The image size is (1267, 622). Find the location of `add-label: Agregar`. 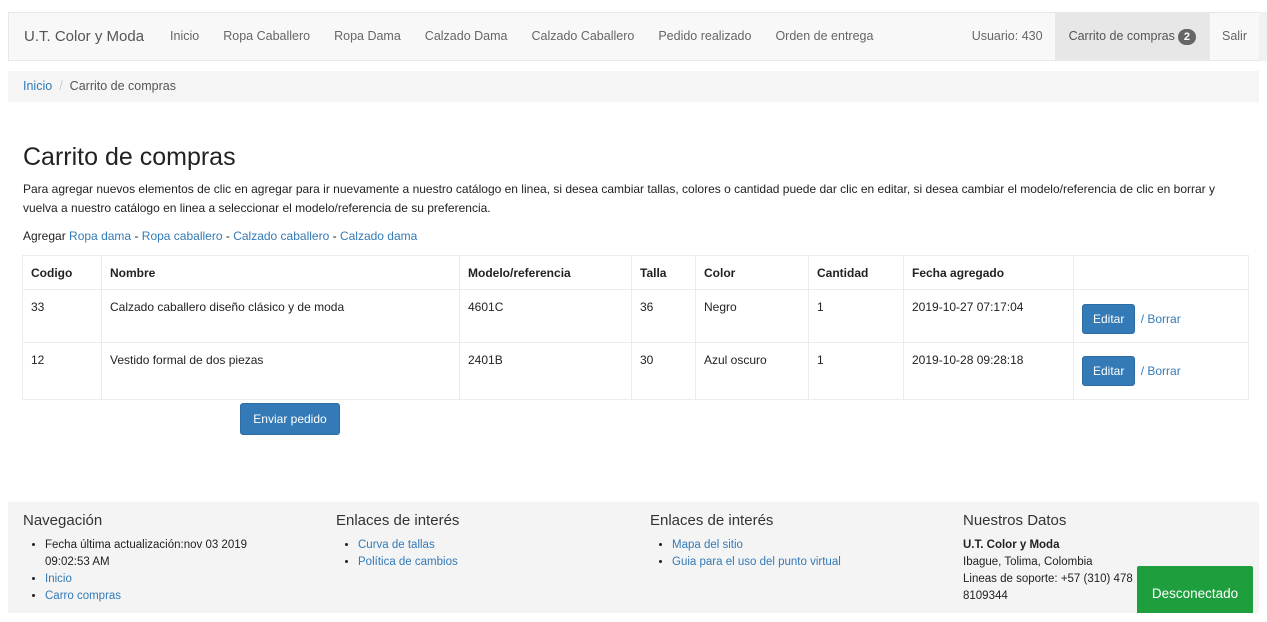

add-label: Agregar is located at coordinates (44, 236).